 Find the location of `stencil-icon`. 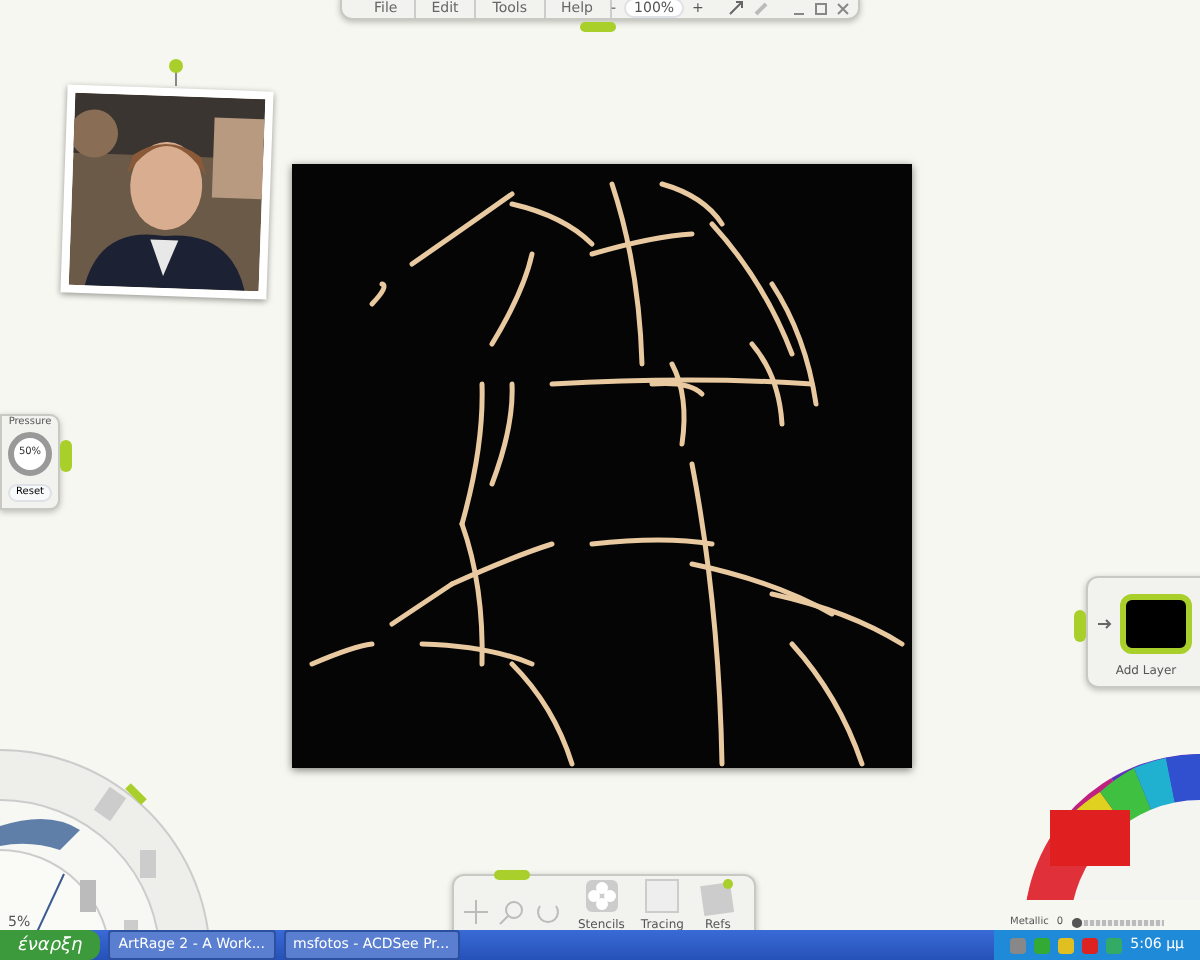

stencil-icon is located at coordinates (601, 897).